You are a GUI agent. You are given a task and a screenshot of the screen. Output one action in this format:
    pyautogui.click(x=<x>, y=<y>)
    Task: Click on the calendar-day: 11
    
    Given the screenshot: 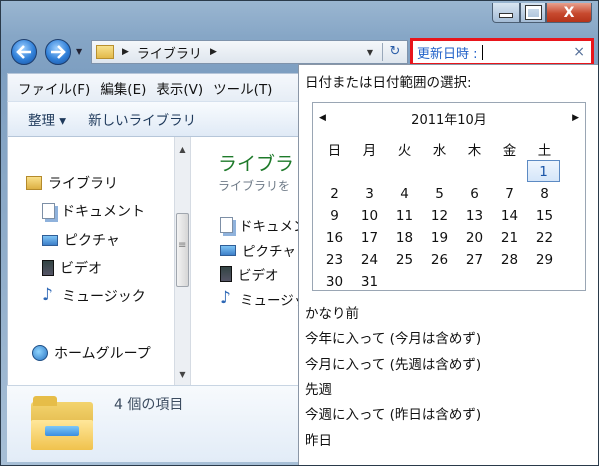 What is the action you would take?
    pyautogui.click(x=404, y=216)
    